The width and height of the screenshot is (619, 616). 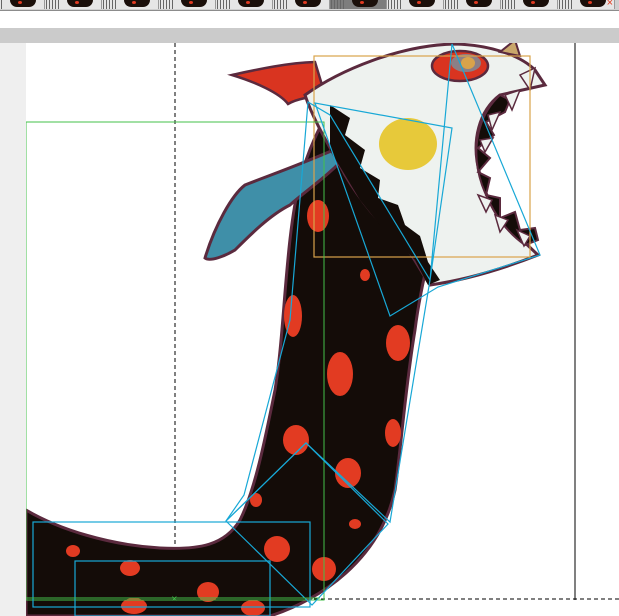 I want to click on yellow-head-spot, so click(x=408, y=144).